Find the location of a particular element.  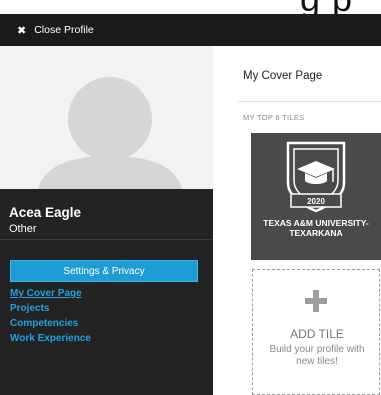

settings-privacy-button: Settings & Privacy is located at coordinates (104, 271).